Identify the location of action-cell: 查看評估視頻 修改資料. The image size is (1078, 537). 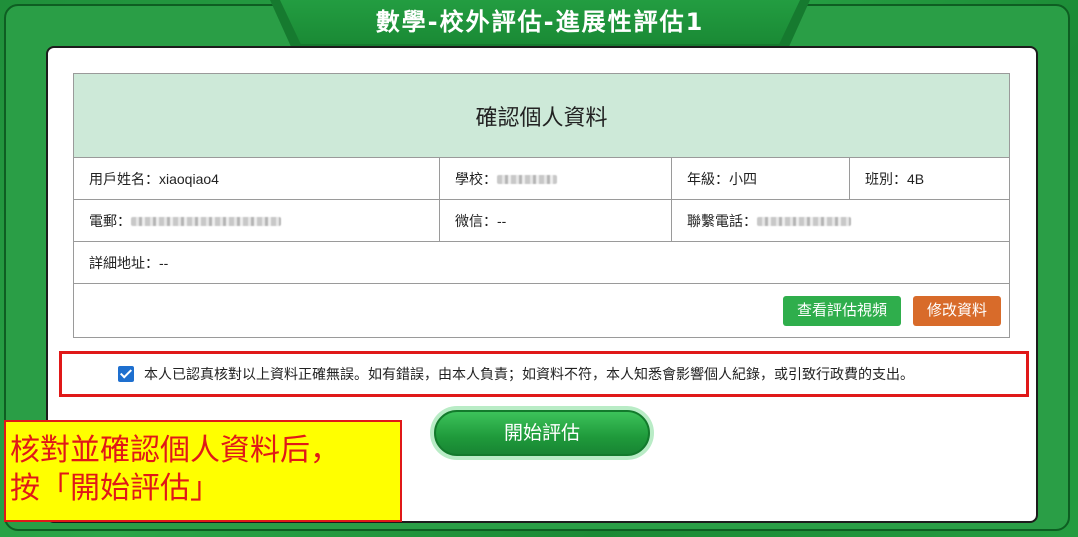
(541, 310).